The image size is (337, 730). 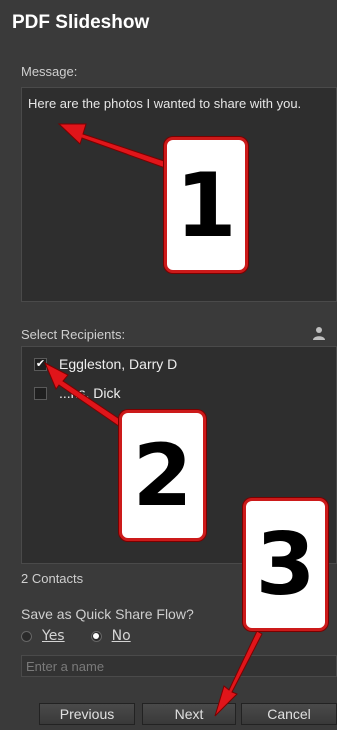 I want to click on cancel-button: Cancel, so click(x=289, y=714).